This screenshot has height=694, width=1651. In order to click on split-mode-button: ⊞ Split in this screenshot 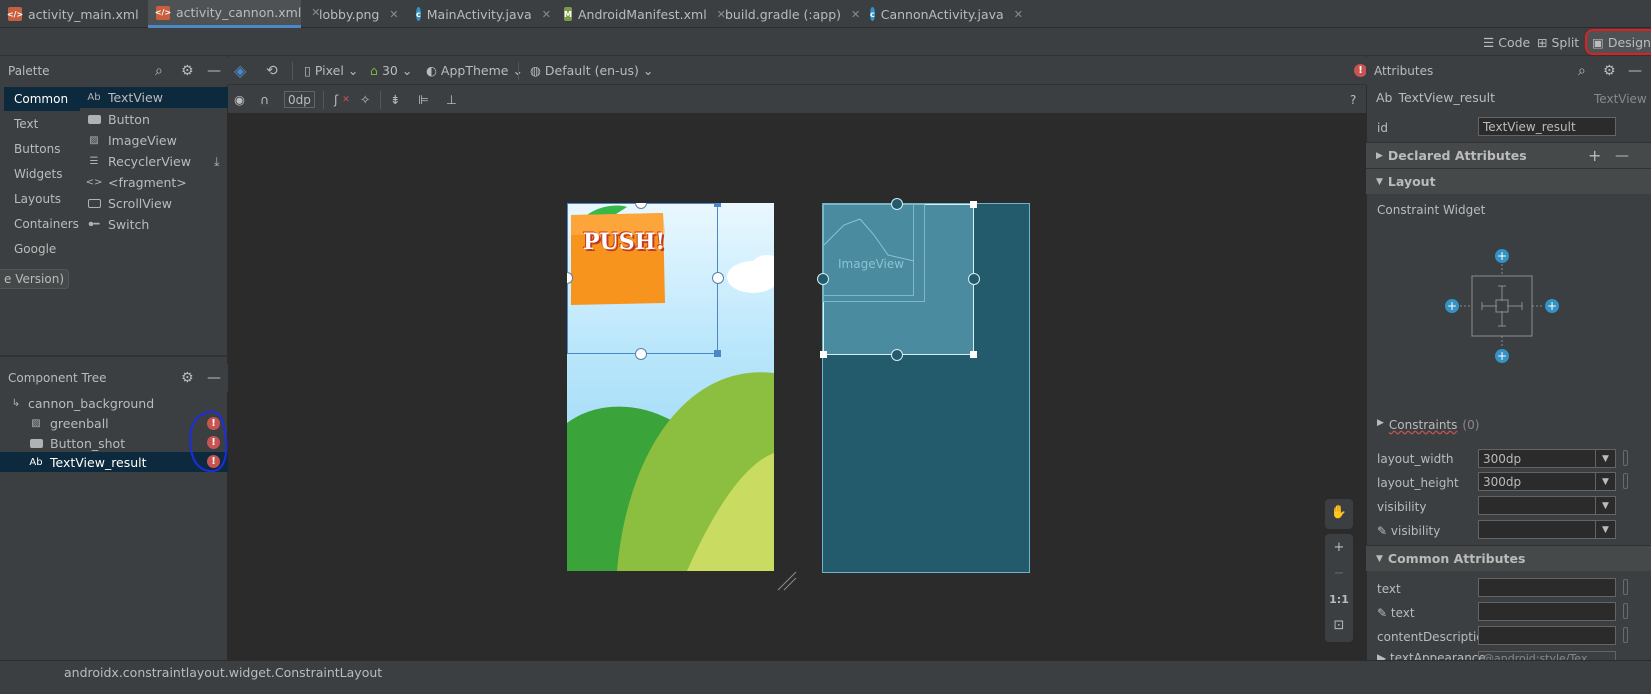, I will do `click(1558, 42)`.